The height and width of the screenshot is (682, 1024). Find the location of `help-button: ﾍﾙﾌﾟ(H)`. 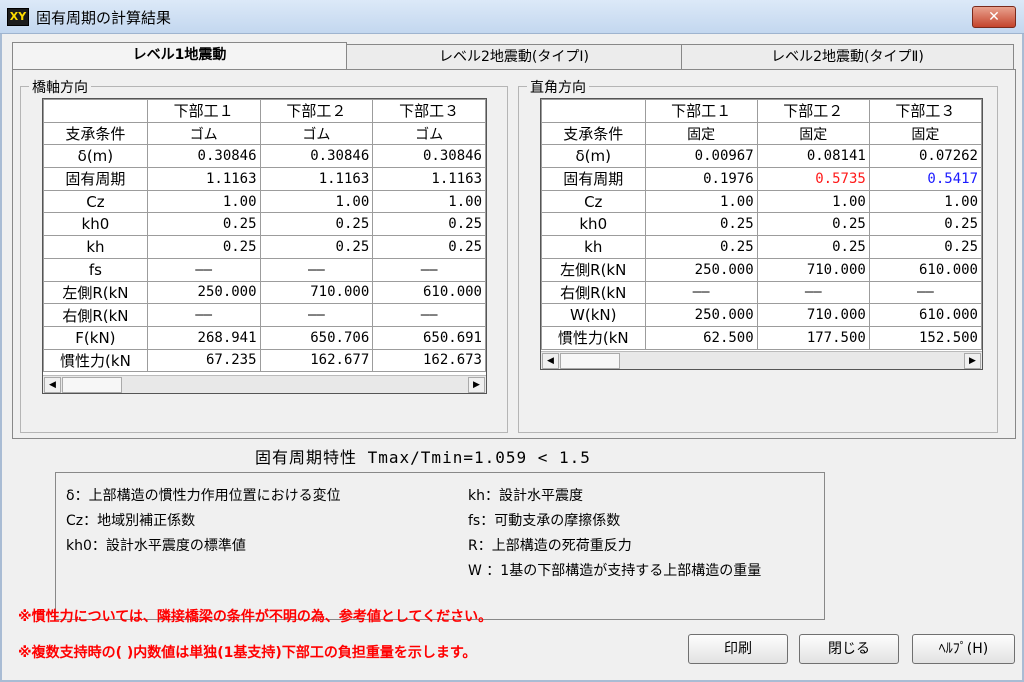

help-button: ﾍﾙﾌﾟ(H) is located at coordinates (963, 649).